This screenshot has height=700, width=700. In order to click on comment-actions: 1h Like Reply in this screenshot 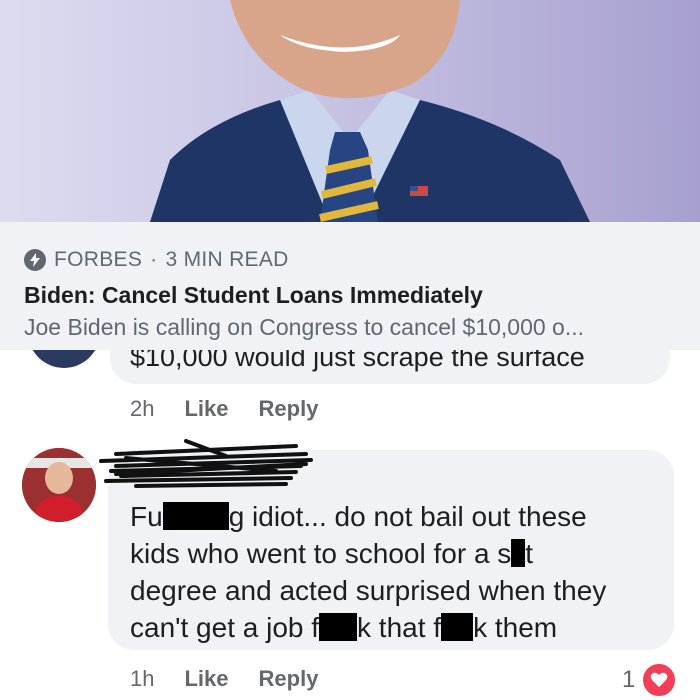, I will do `click(224, 679)`.